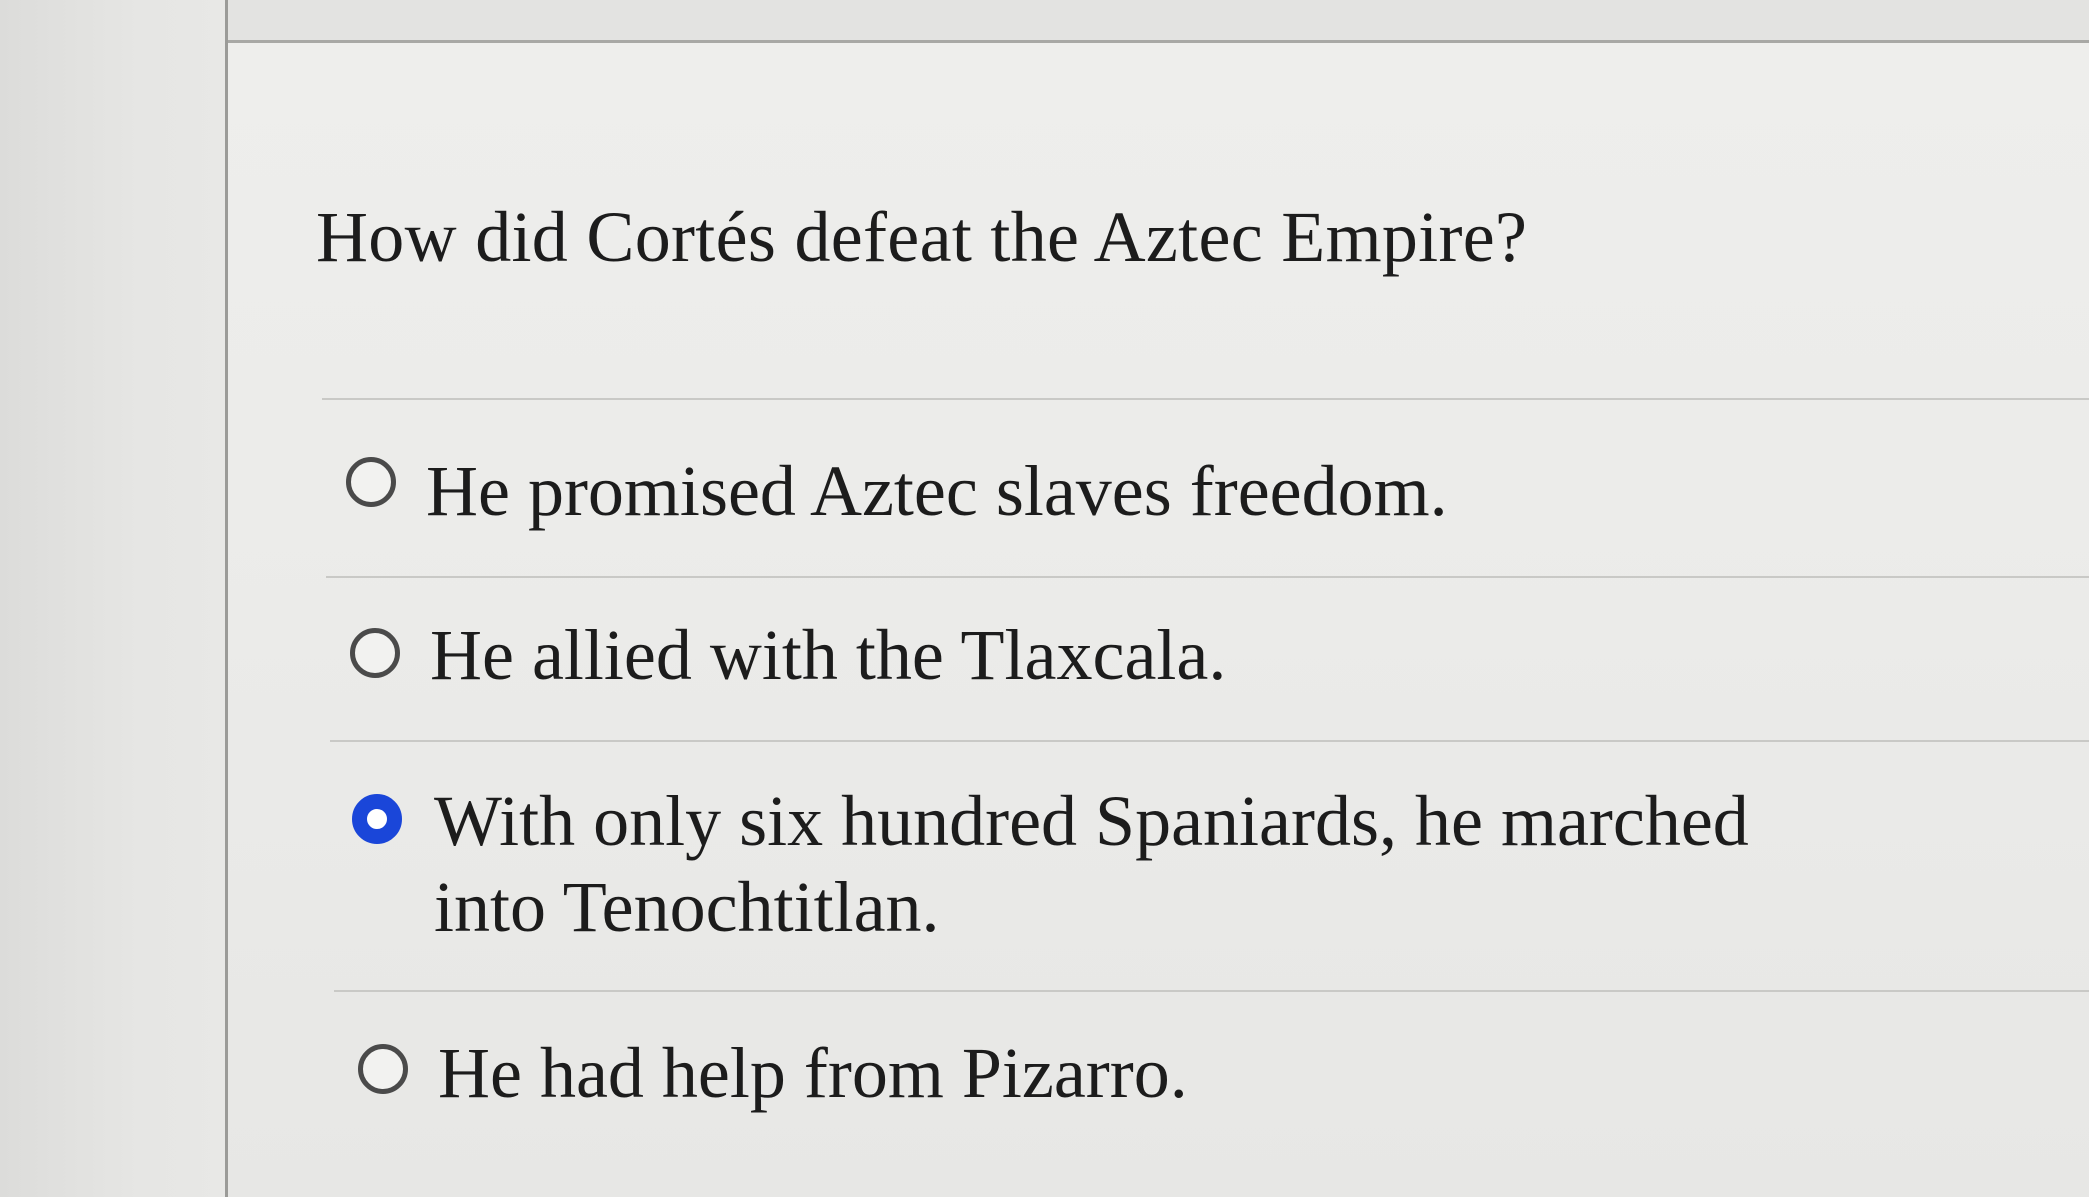 Image resolution: width=2089 pixels, height=1197 pixels. Describe the element at coordinates (922, 237) in the screenshot. I see `question-text: How did Cortés defeat the Aztec Empire?` at that location.